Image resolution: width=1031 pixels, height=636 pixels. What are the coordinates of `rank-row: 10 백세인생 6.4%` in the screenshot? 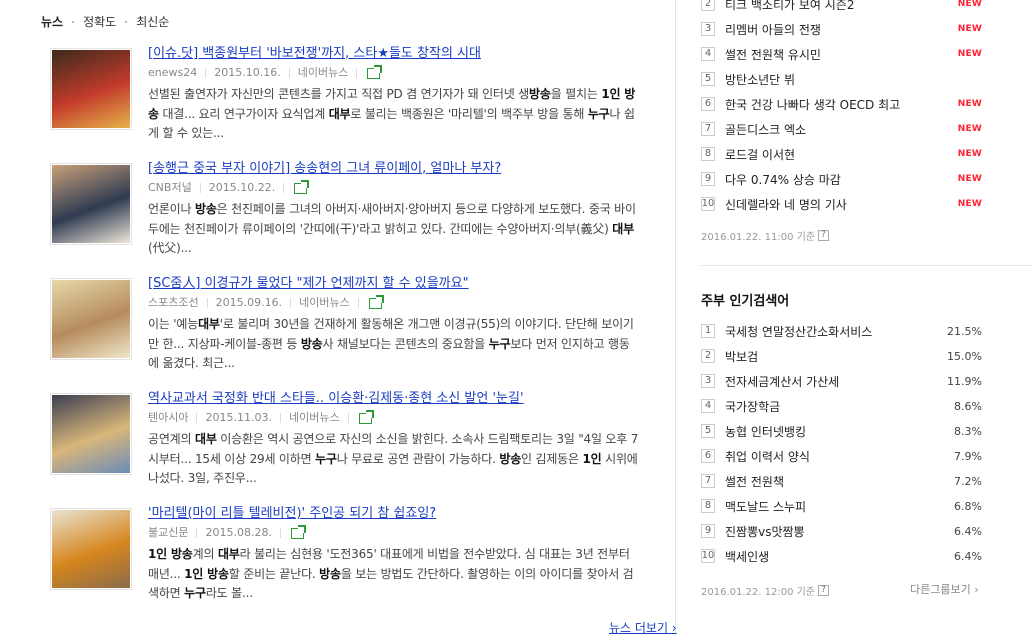 It's located at (841, 556).